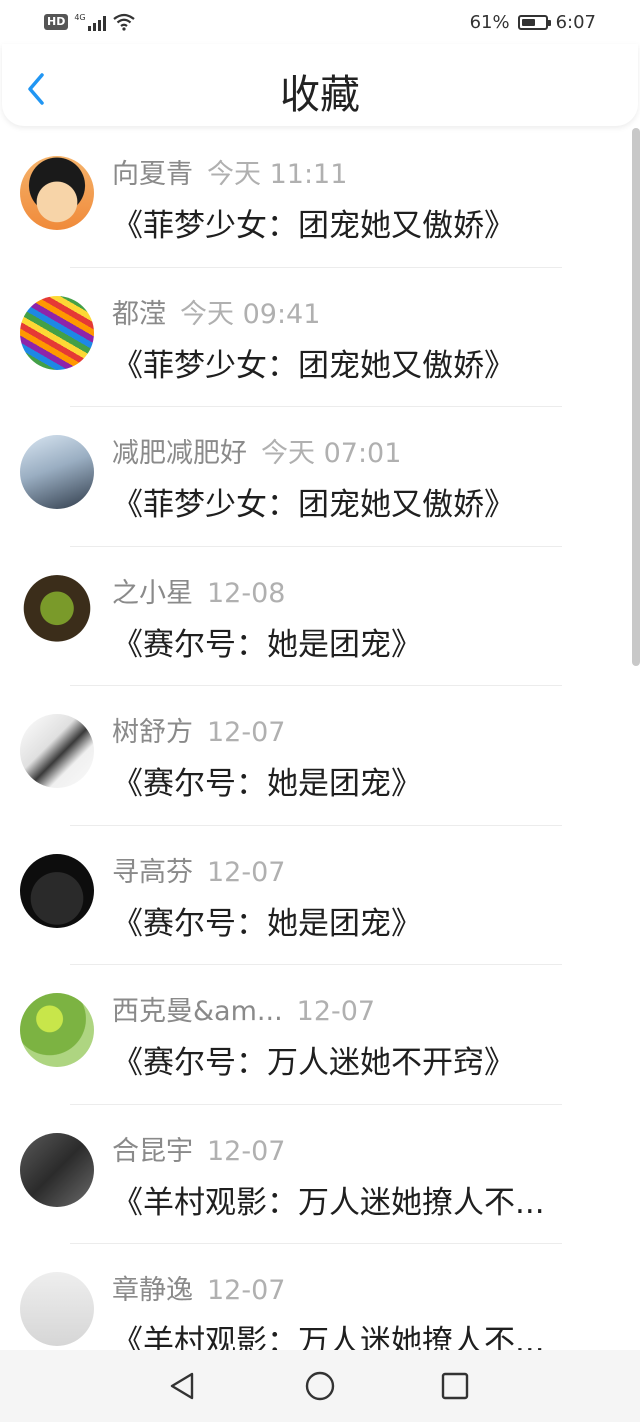 The image size is (640, 1422). Describe the element at coordinates (455, 1386) in the screenshot. I see `recents-square-icon` at that location.